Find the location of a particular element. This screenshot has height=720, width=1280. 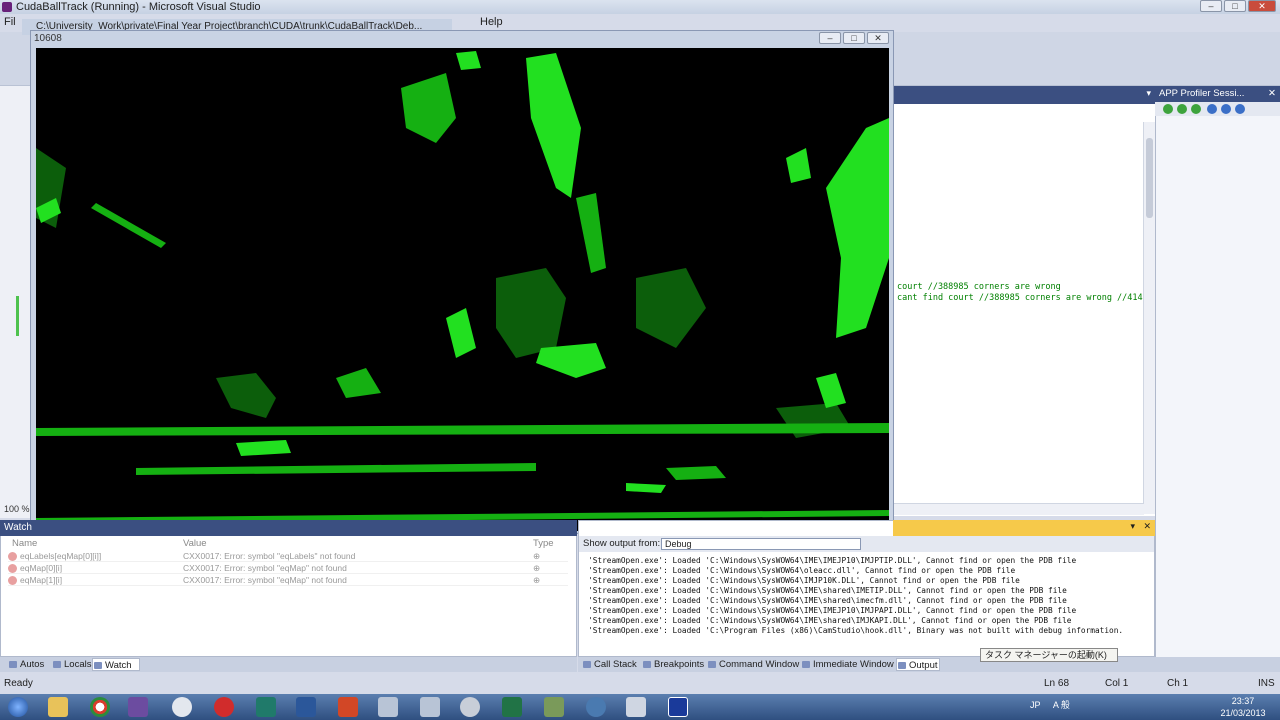

word-icon is located at coordinates (306, 707).